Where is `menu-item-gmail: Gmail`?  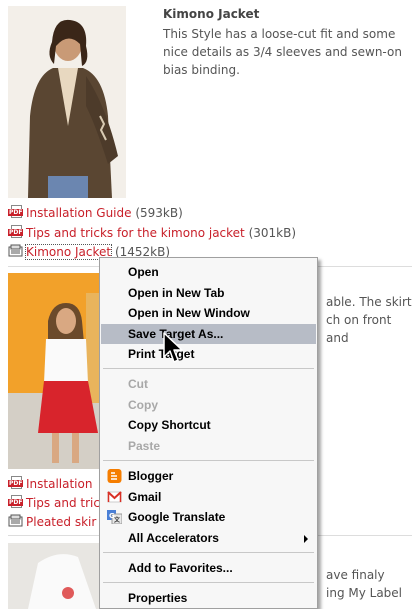
menu-item-gmail: Gmail is located at coordinates (208, 497).